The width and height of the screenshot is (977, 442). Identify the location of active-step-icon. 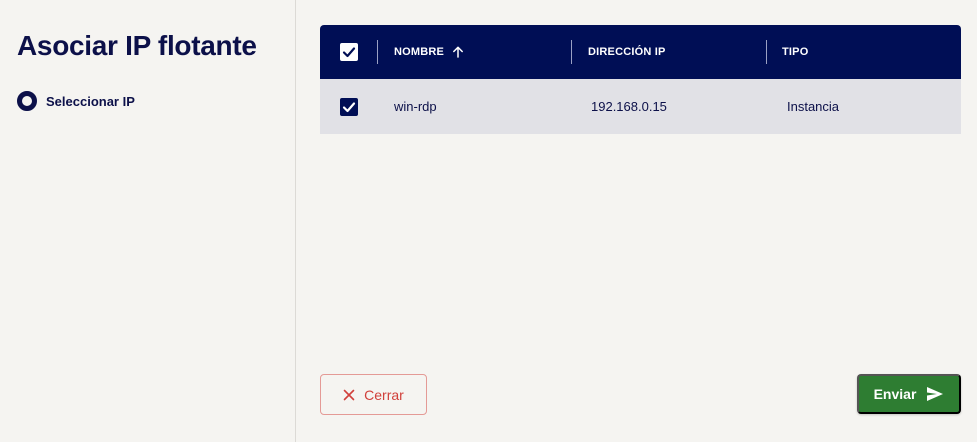
(27, 101).